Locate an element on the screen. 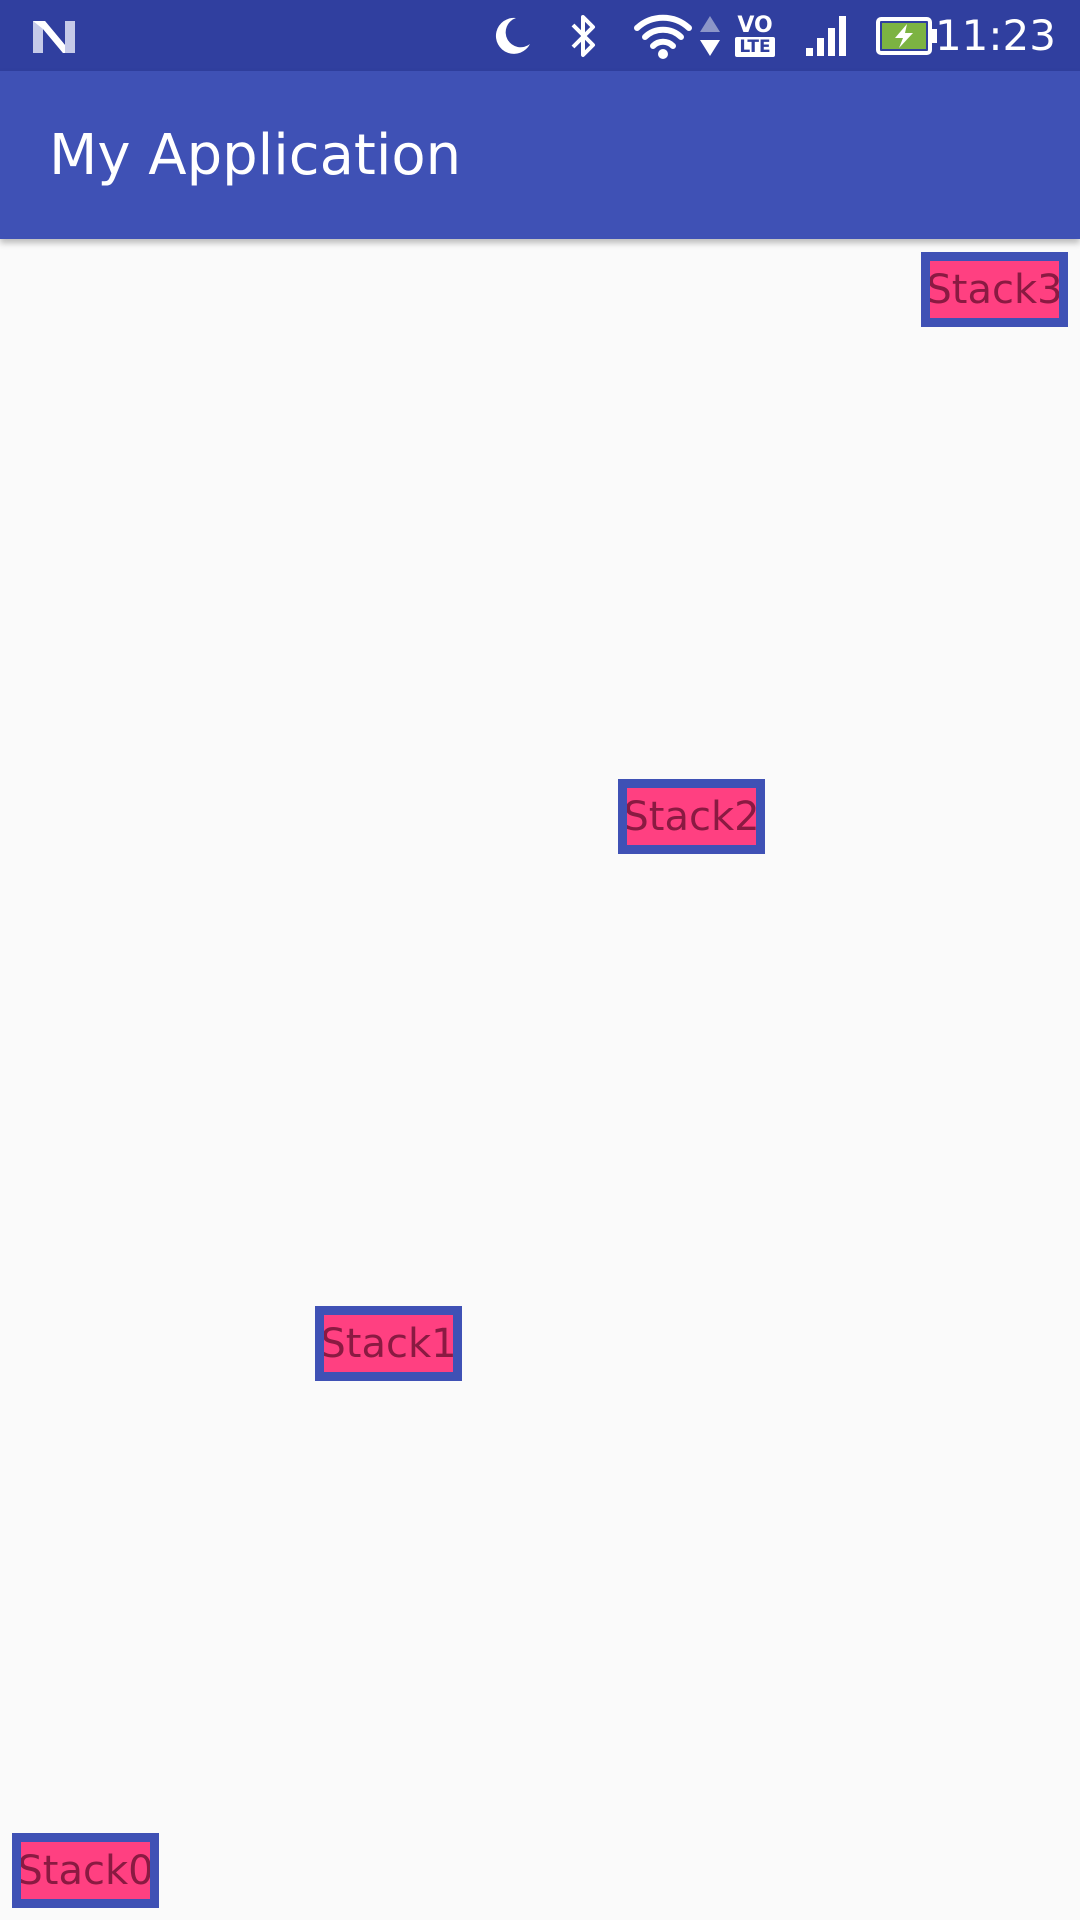 The width and height of the screenshot is (1080, 1920). volte-icon: VO LTE is located at coordinates (755, 35).